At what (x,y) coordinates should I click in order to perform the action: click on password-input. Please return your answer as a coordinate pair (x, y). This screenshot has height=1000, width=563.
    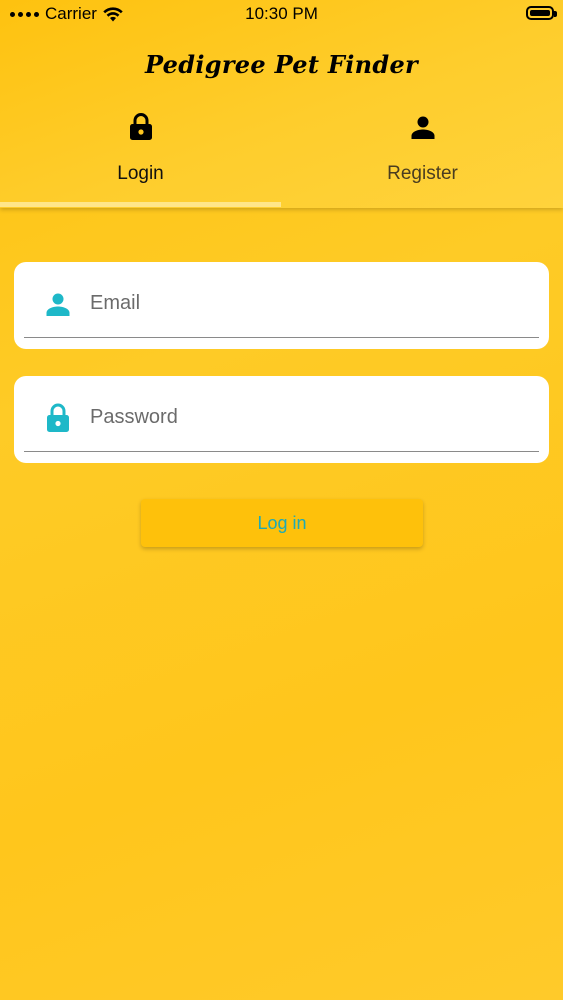
    Looking at the image, I should click on (305, 417).